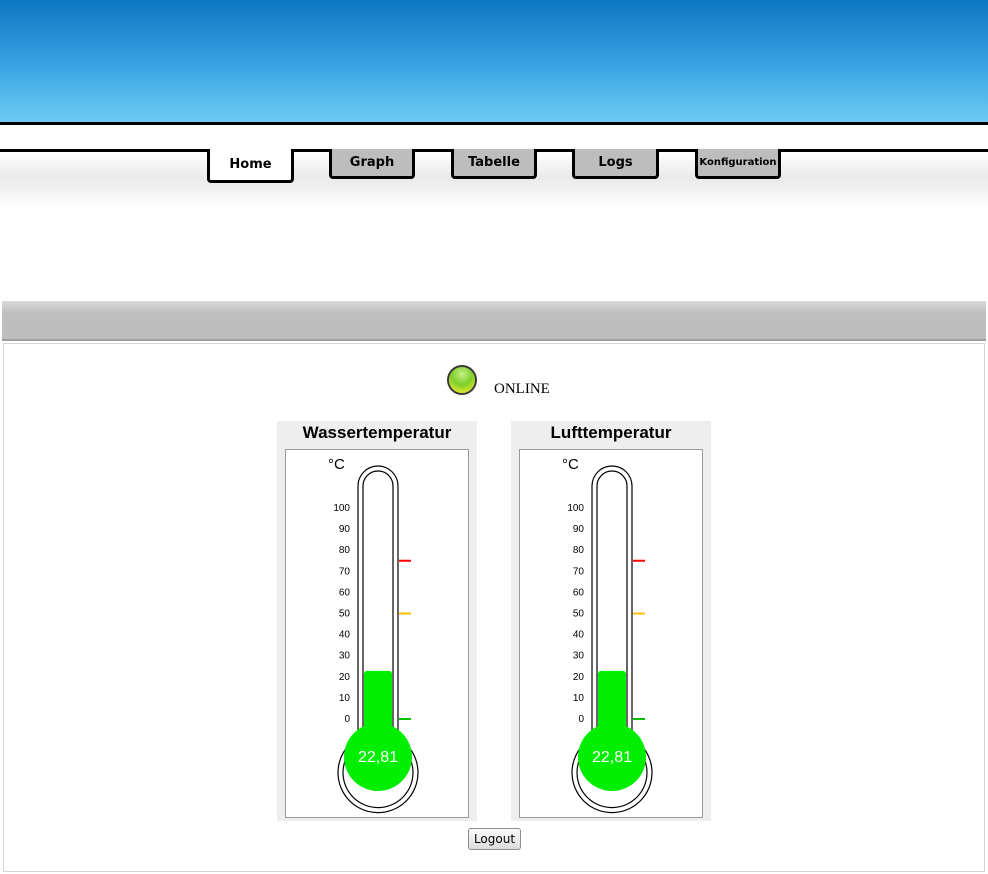 This screenshot has height=874, width=988. I want to click on status-text: ONLINE, so click(522, 389).